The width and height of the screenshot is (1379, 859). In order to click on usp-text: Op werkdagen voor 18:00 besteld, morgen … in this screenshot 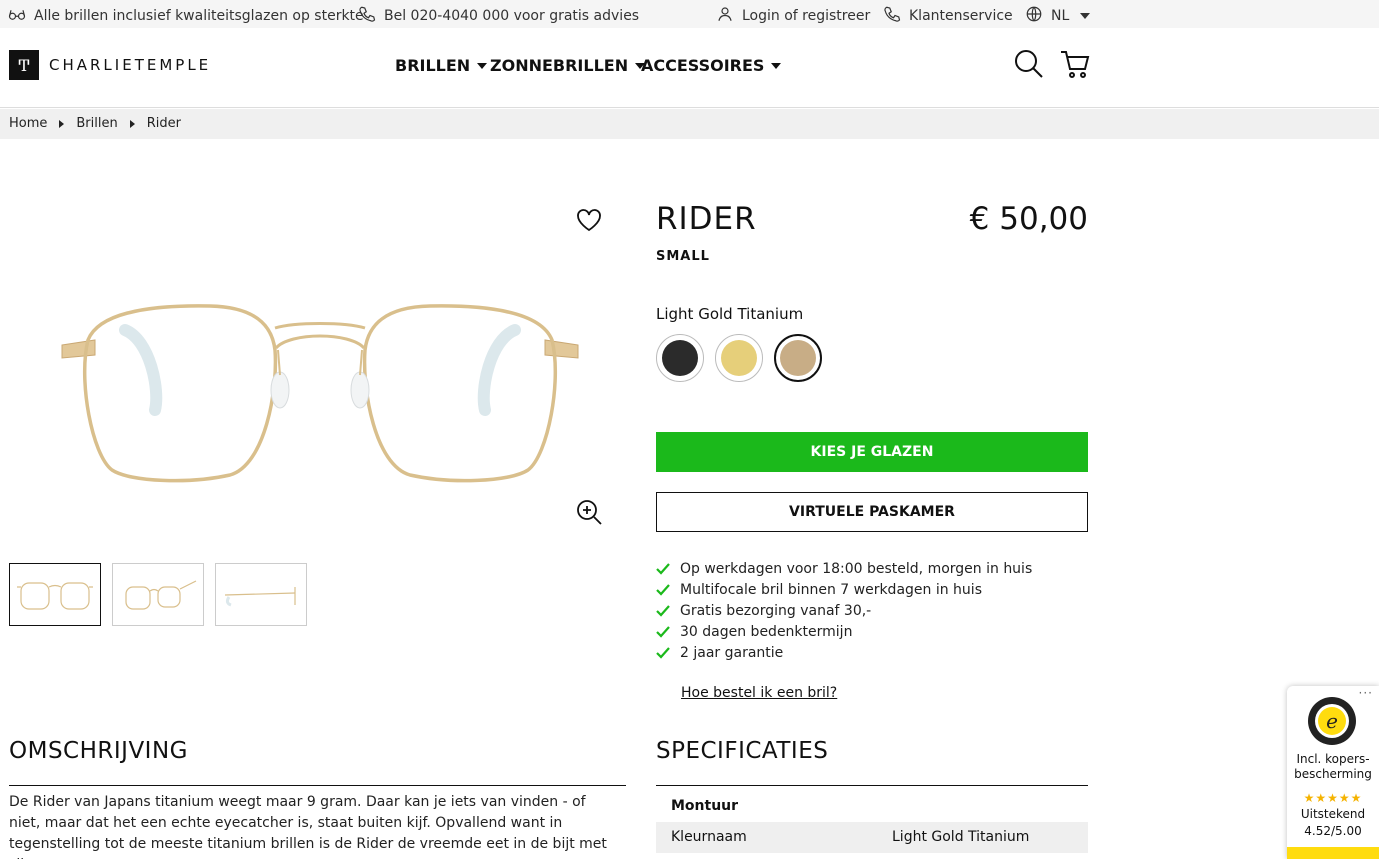, I will do `click(856, 568)`.